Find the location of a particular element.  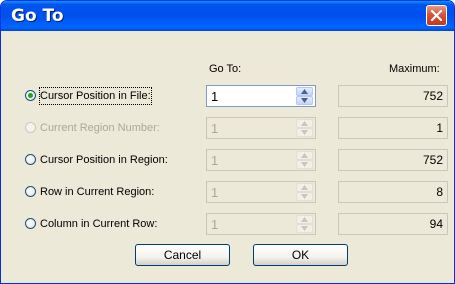

cursor-position-in-region-input is located at coordinates (250, 160).